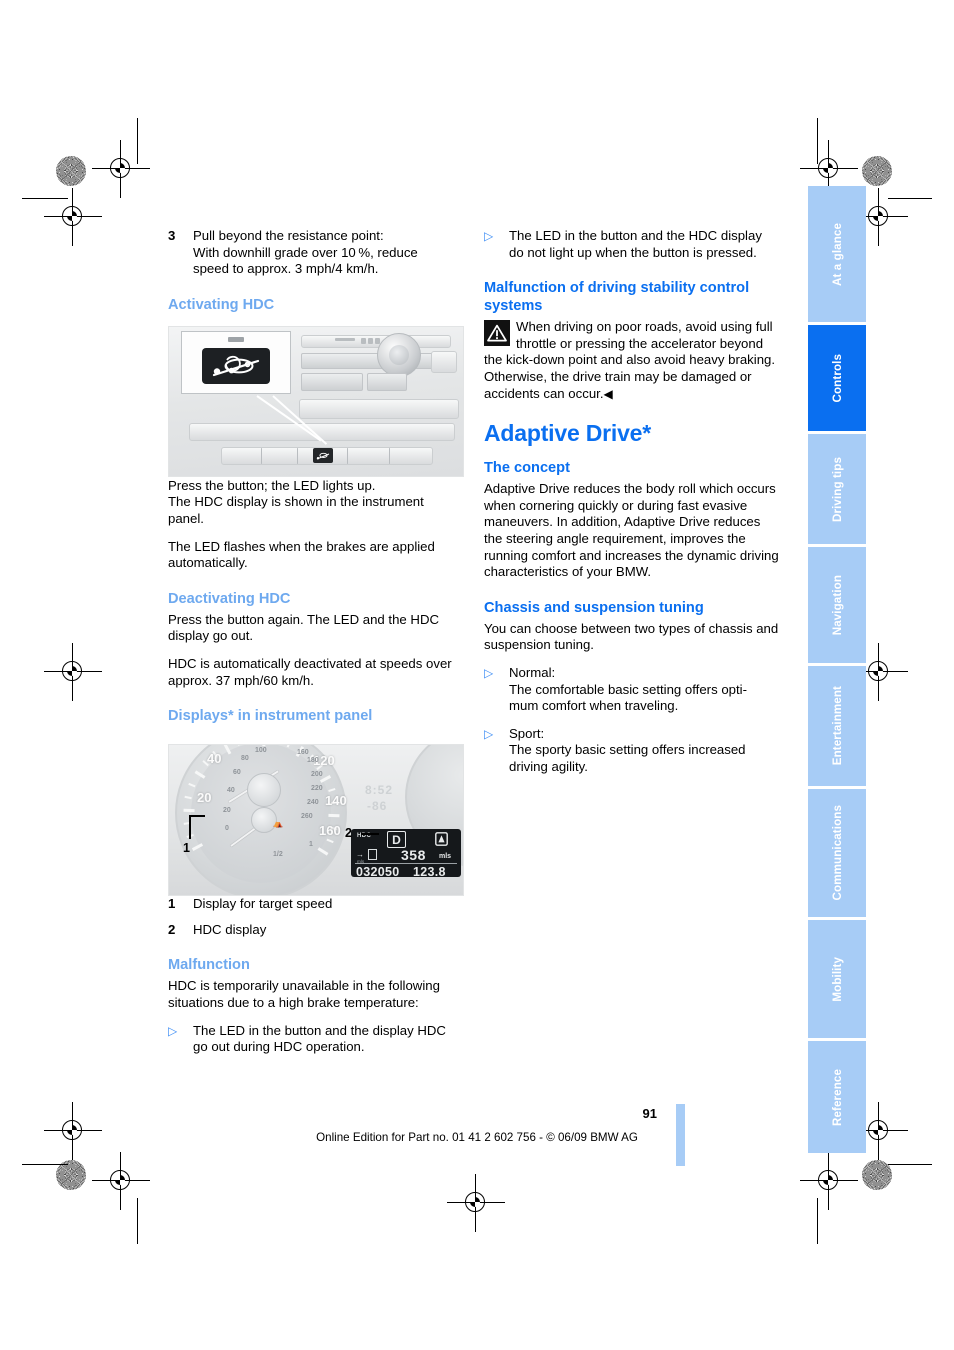 The image size is (954, 1350). I want to click on callout-line-1-h, so click(197, 816).